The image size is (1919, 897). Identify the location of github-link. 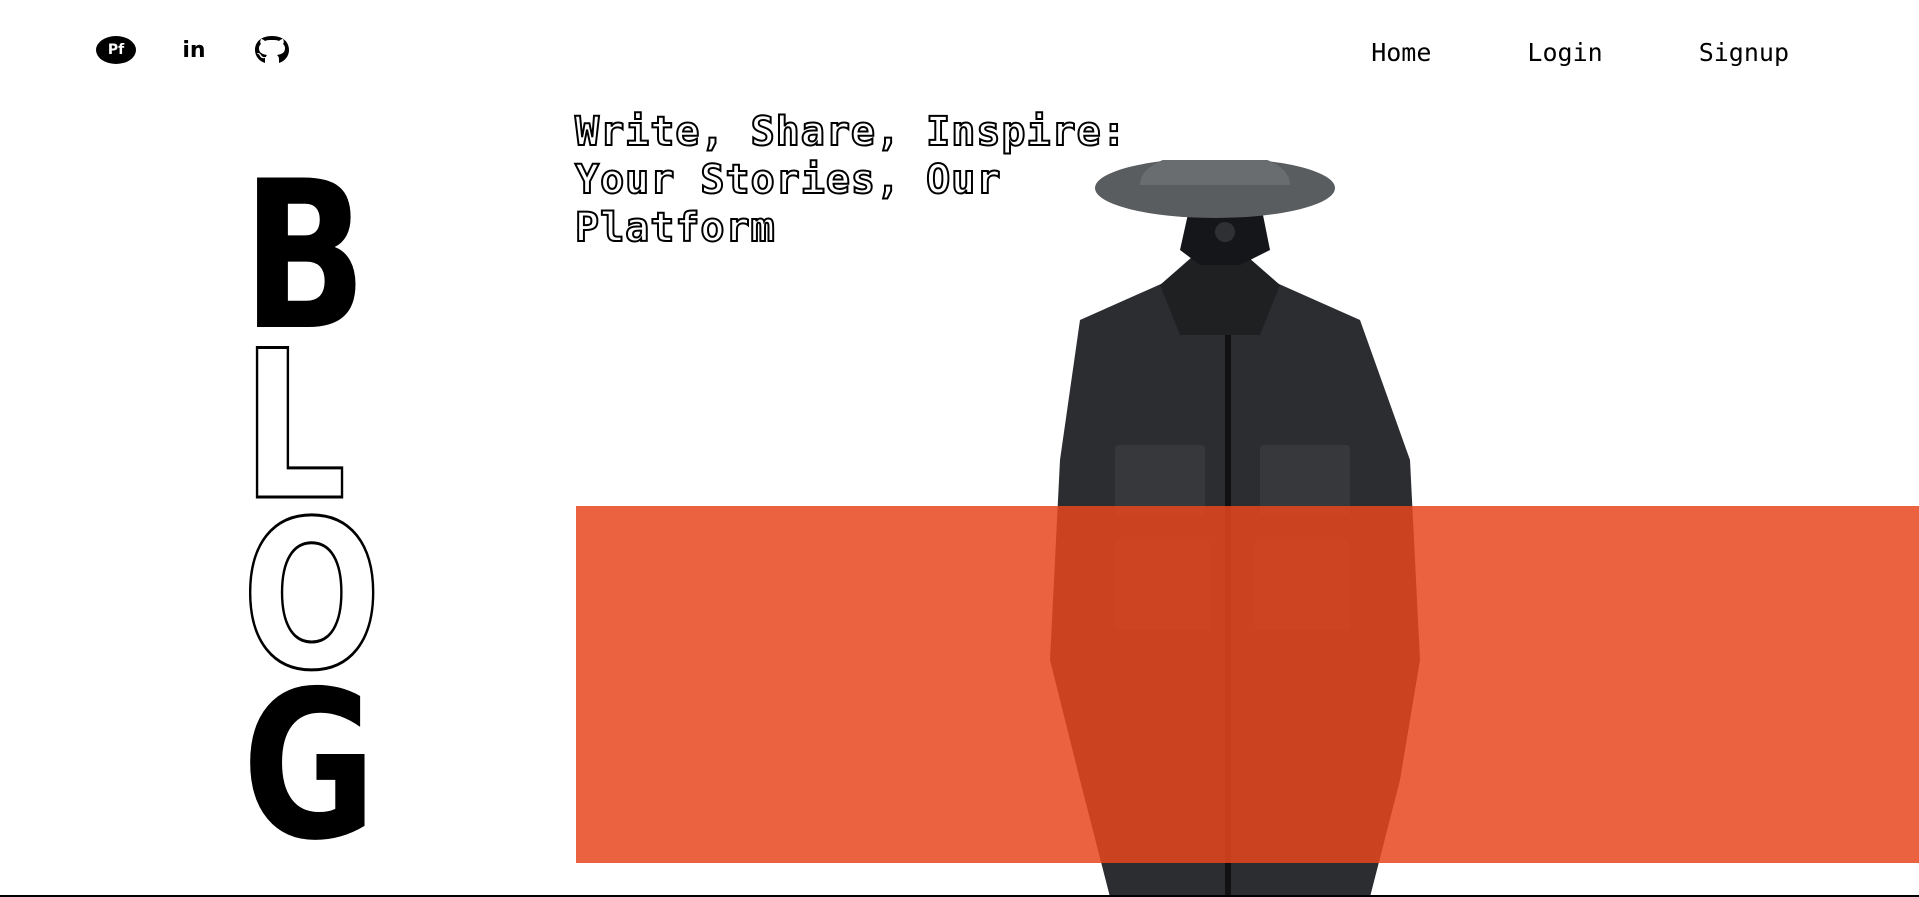
(272, 50).